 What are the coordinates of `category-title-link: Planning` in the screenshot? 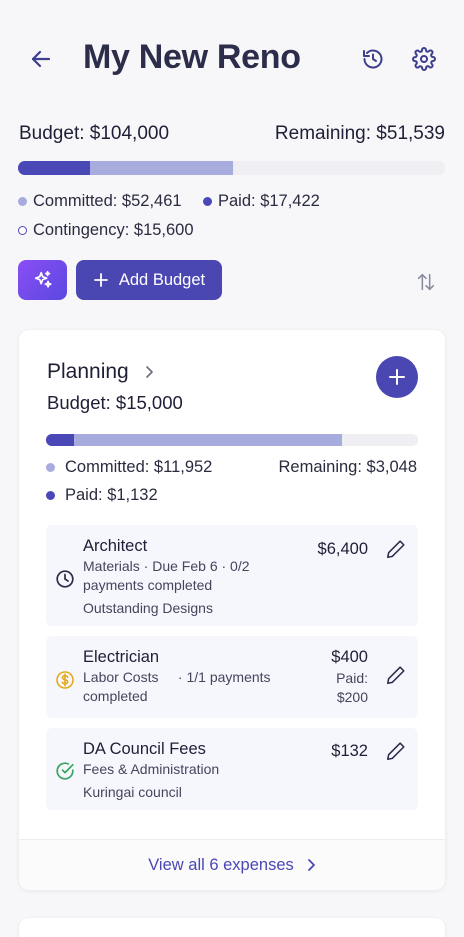 It's located at (101, 372).